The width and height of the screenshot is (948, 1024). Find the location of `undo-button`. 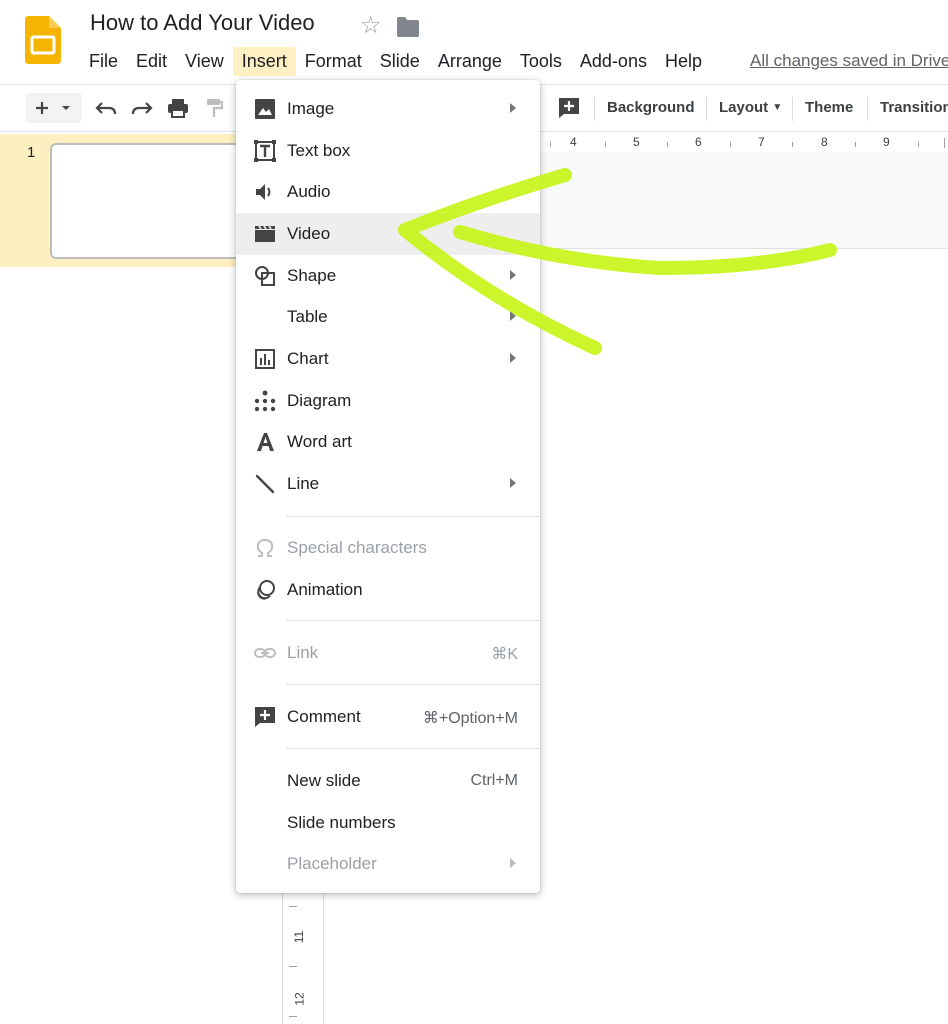

undo-button is located at coordinates (106, 108).